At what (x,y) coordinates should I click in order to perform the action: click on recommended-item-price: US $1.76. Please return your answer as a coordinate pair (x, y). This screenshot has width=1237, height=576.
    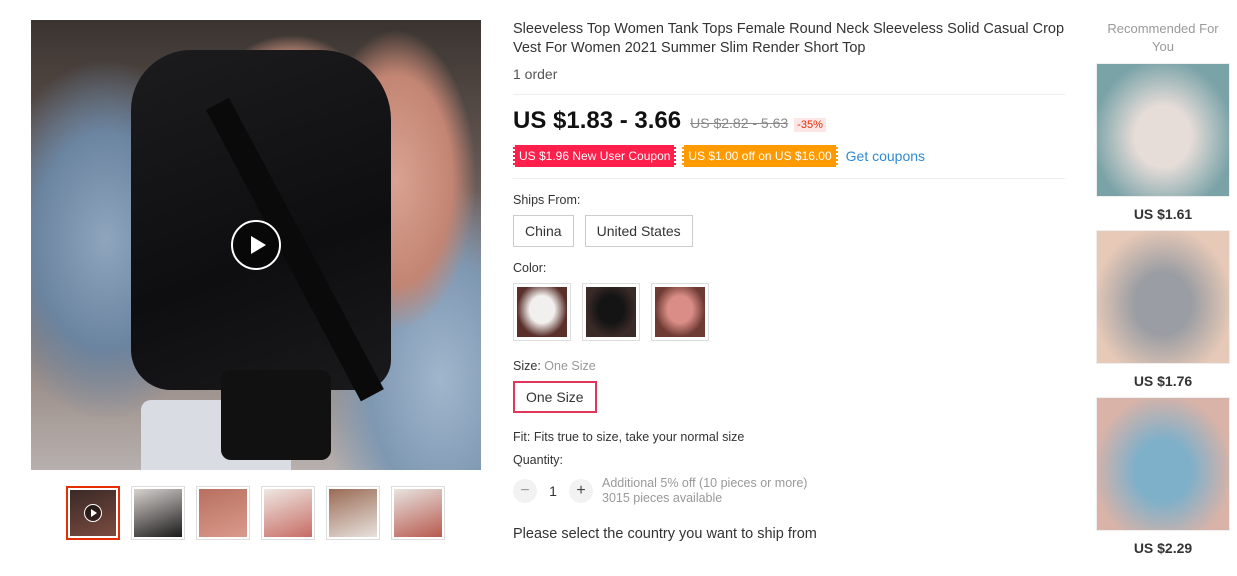
    Looking at the image, I should click on (1163, 381).